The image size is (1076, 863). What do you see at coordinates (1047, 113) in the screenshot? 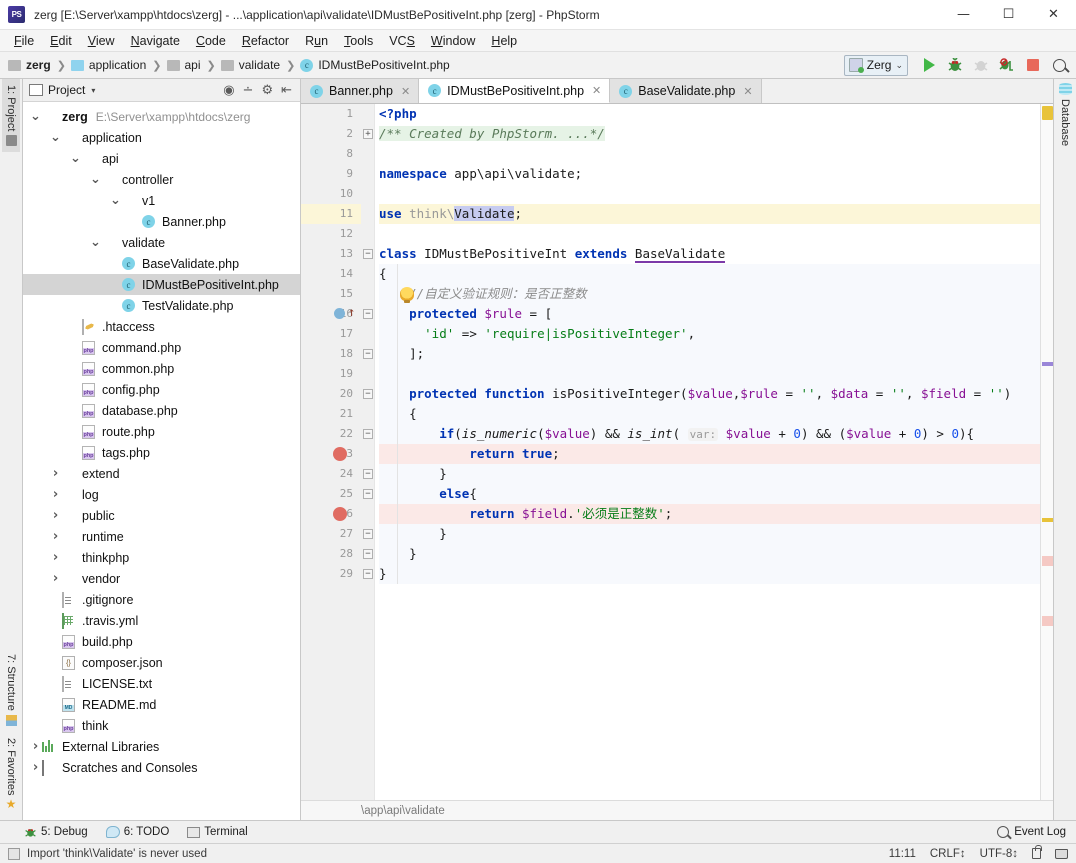
I see `scrollbar-thumb` at bounding box center [1047, 113].